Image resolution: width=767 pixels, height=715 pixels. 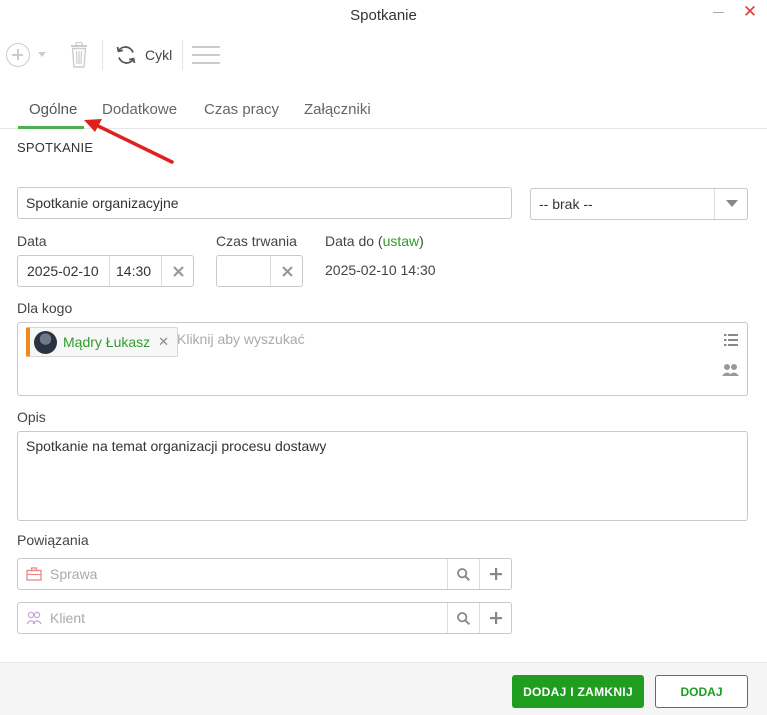 I want to click on client-icon, so click(x=34, y=617).